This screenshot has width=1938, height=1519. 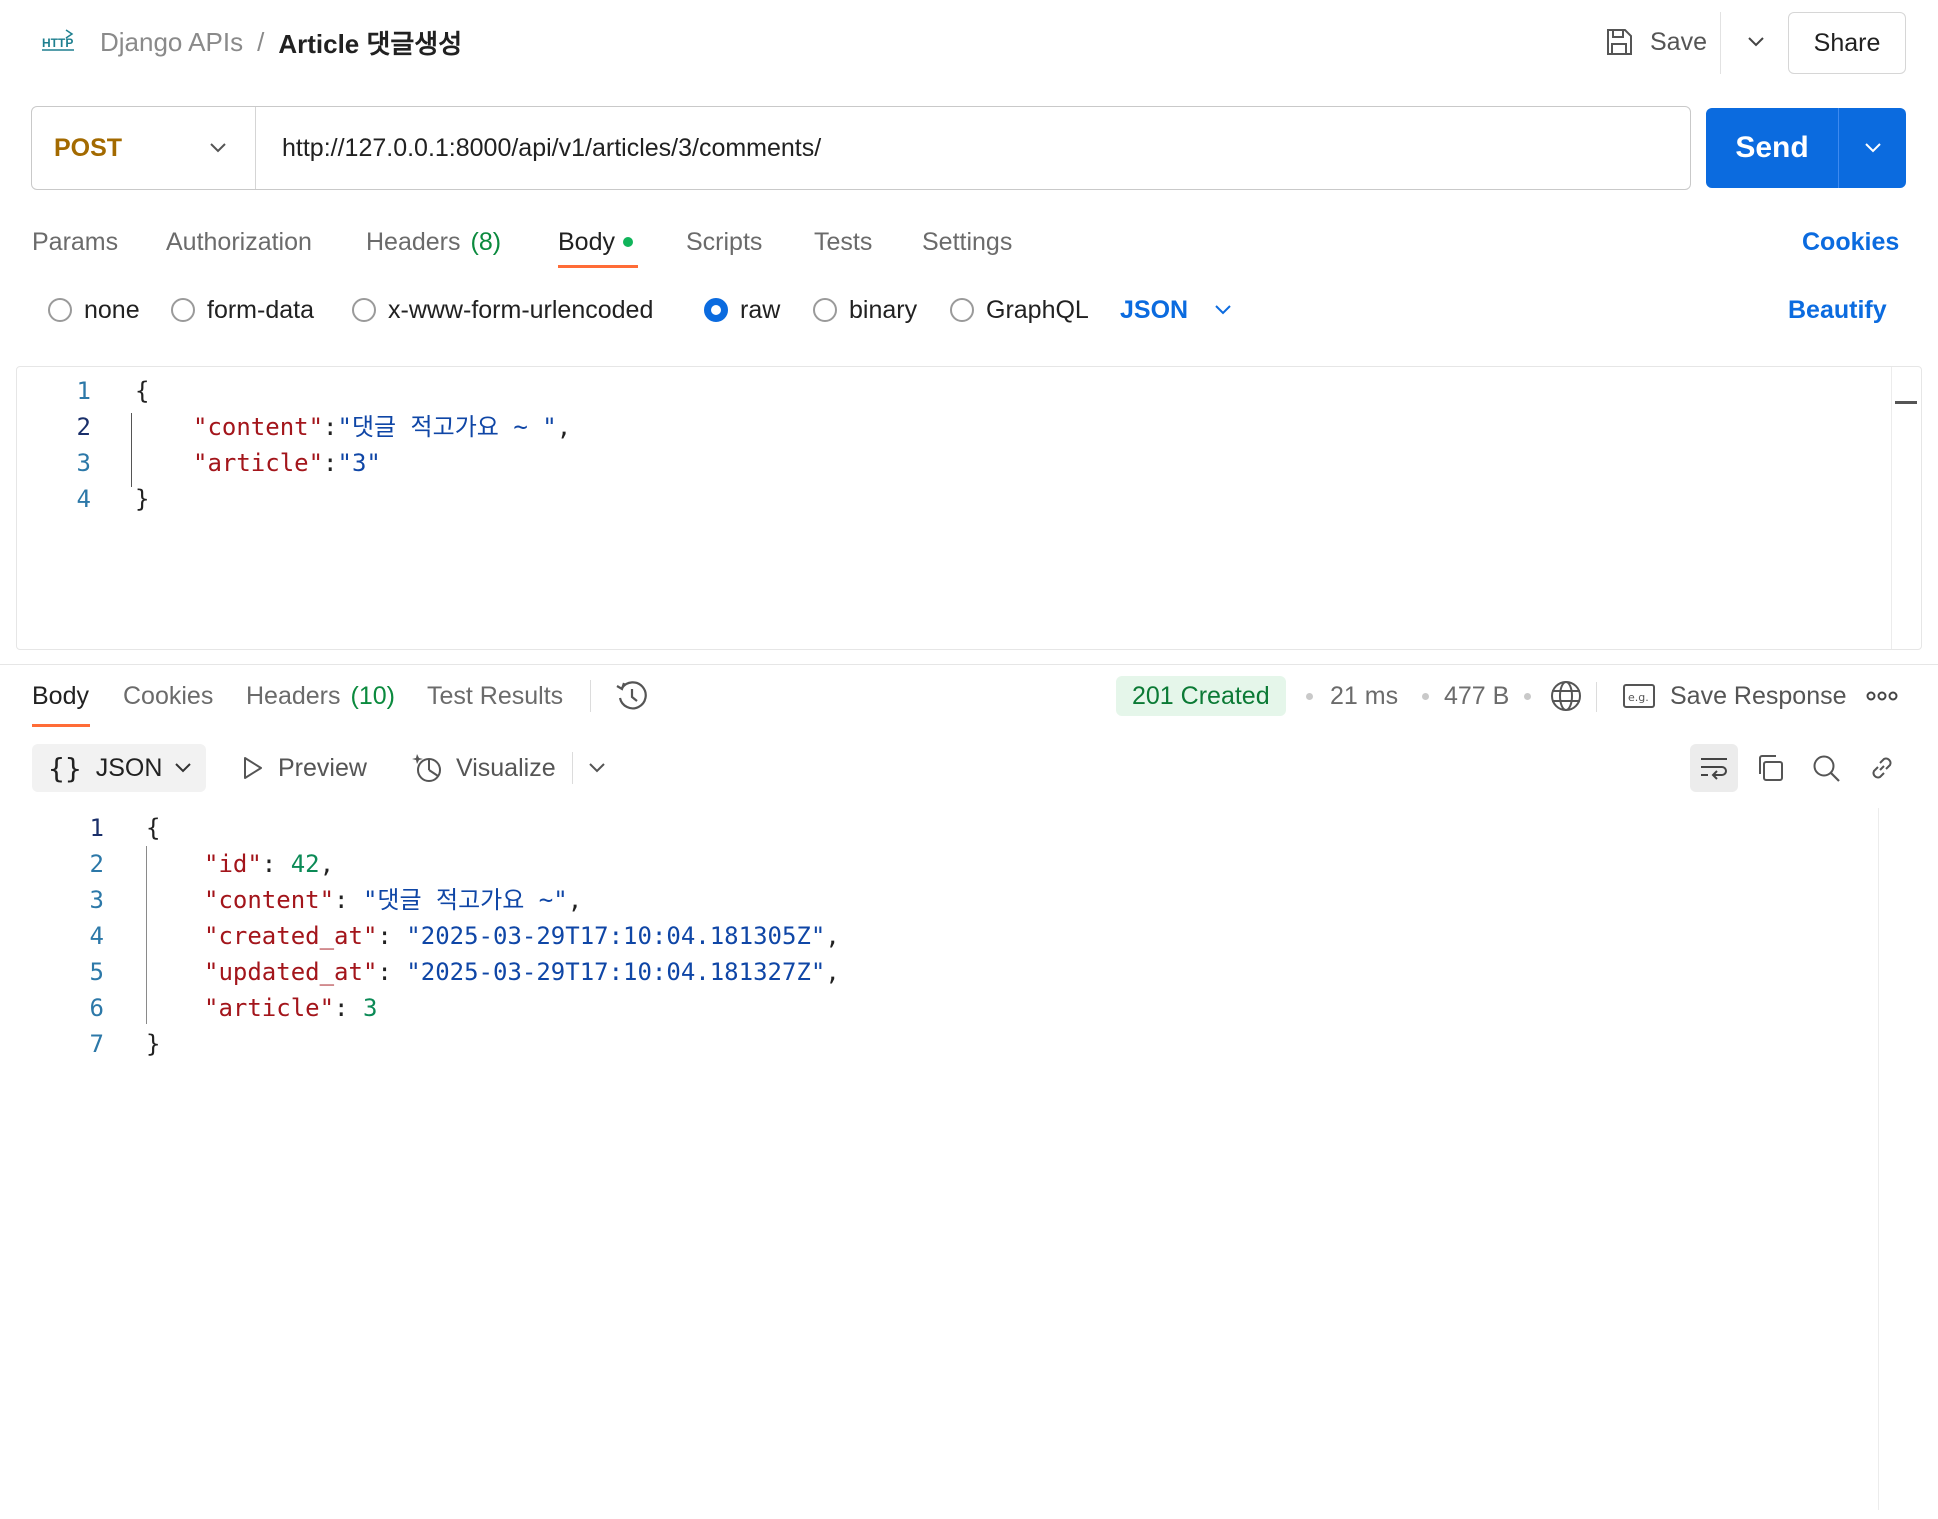 What do you see at coordinates (969, 664) in the screenshot?
I see `pane-resizer` at bounding box center [969, 664].